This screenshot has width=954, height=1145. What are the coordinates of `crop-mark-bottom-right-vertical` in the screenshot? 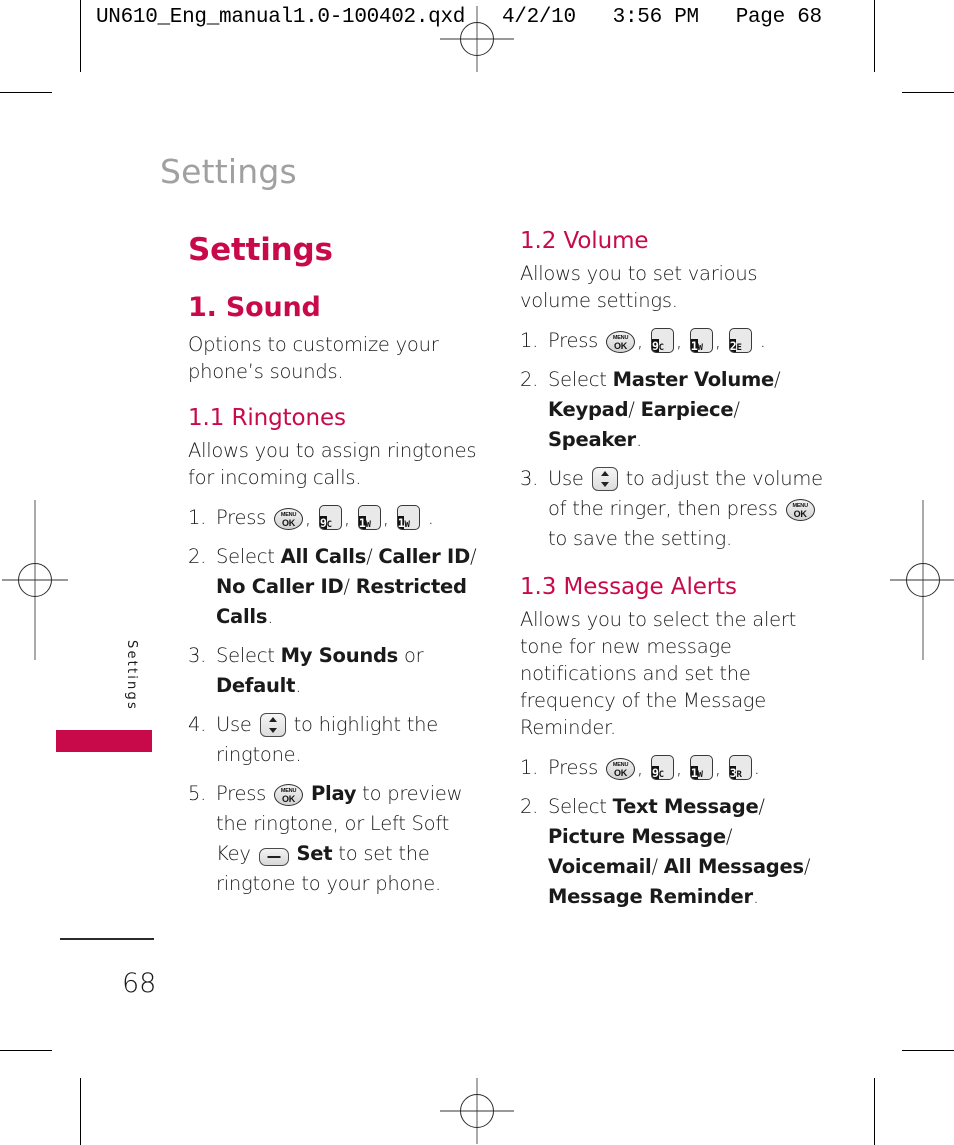 It's located at (874, 1111).